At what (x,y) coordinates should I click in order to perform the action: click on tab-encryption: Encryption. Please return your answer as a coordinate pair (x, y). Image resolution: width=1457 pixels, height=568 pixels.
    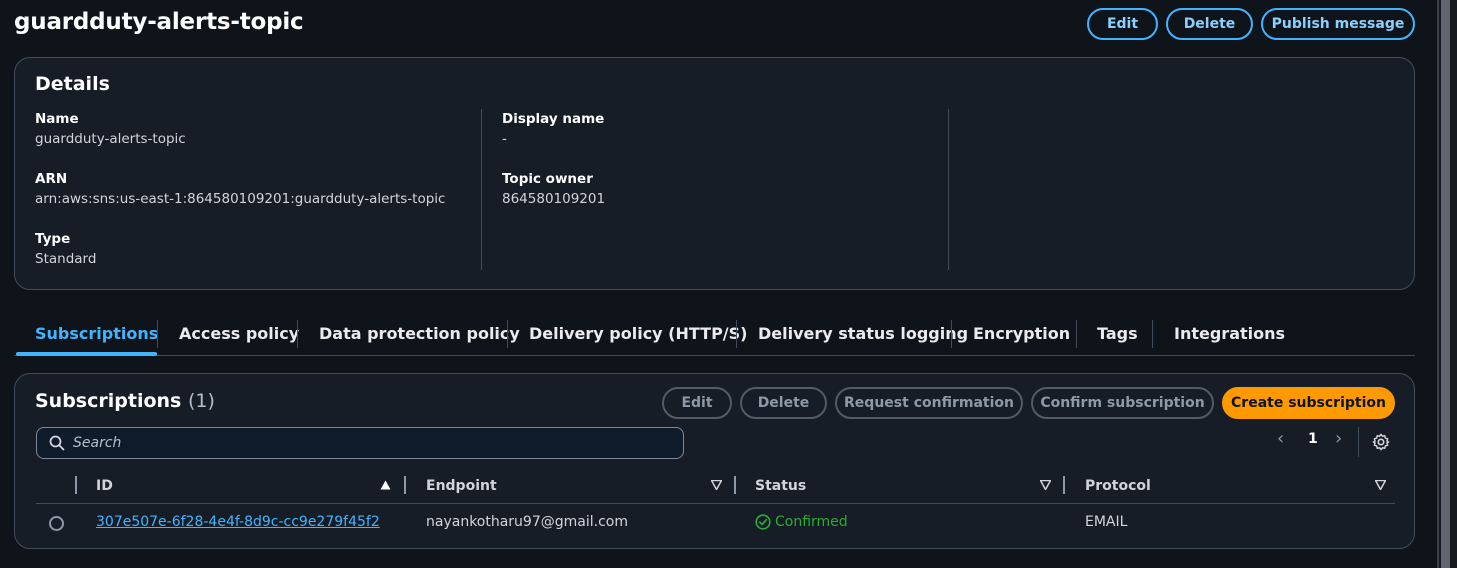
    Looking at the image, I should click on (1021, 337).